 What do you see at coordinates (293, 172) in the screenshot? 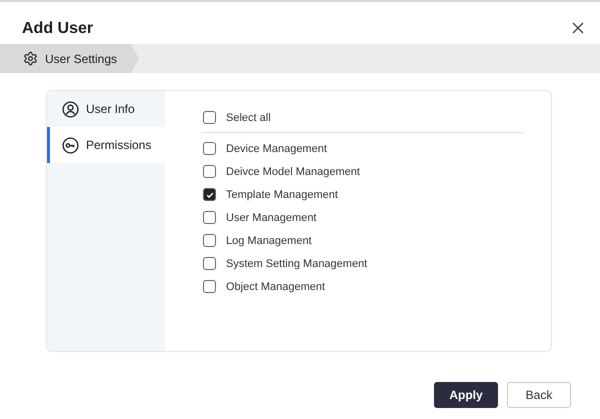
I see `checkbox-label: Deivce Model Management` at bounding box center [293, 172].